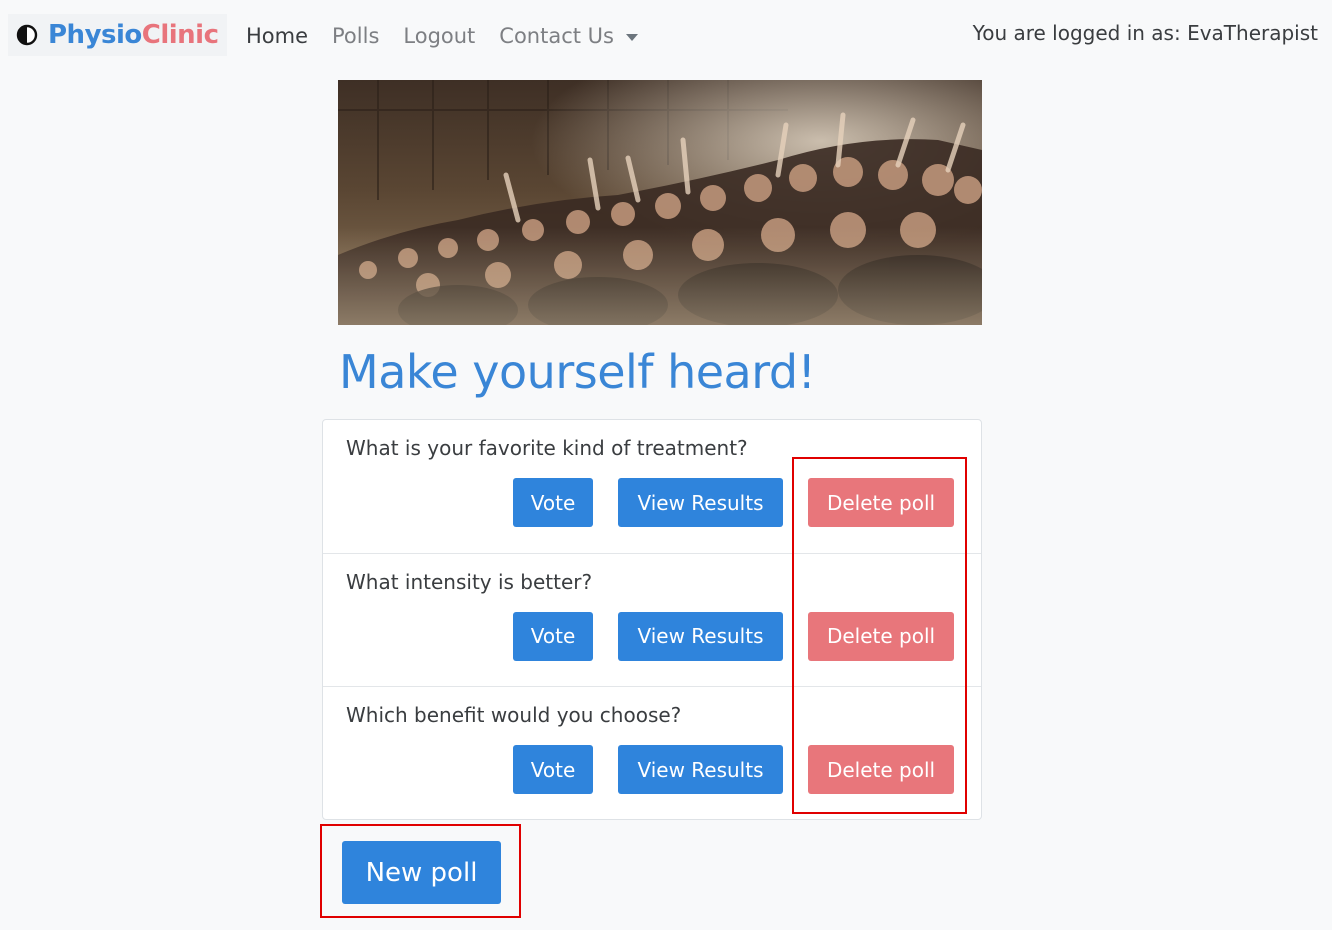 Image resolution: width=1332 pixels, height=930 pixels. What do you see at coordinates (660, 202) in the screenshot?
I see `hero-image` at bounding box center [660, 202].